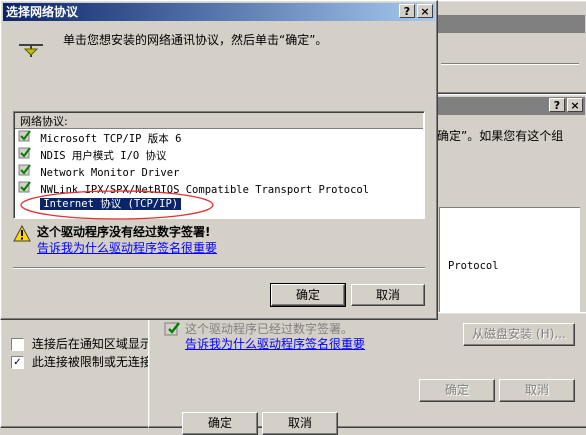 The image size is (586, 435). What do you see at coordinates (300, 423) in the screenshot?
I see `bg-bottom-cancel-button: 取消` at bounding box center [300, 423].